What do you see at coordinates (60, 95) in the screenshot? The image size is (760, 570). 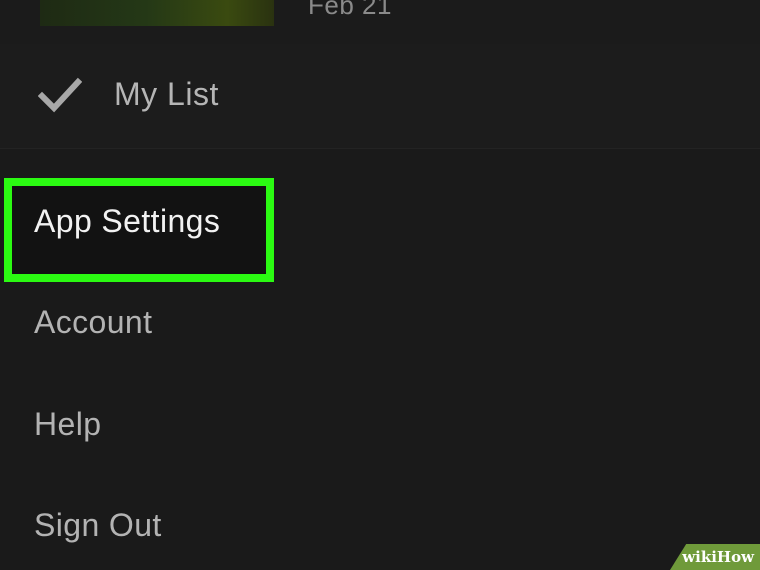 I see `check-icon` at bounding box center [60, 95].